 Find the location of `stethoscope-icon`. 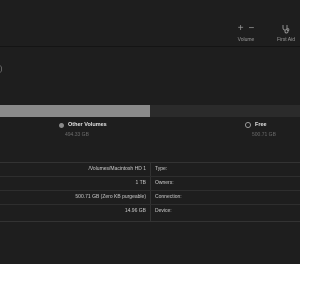

stethoscope-icon is located at coordinates (286, 30).